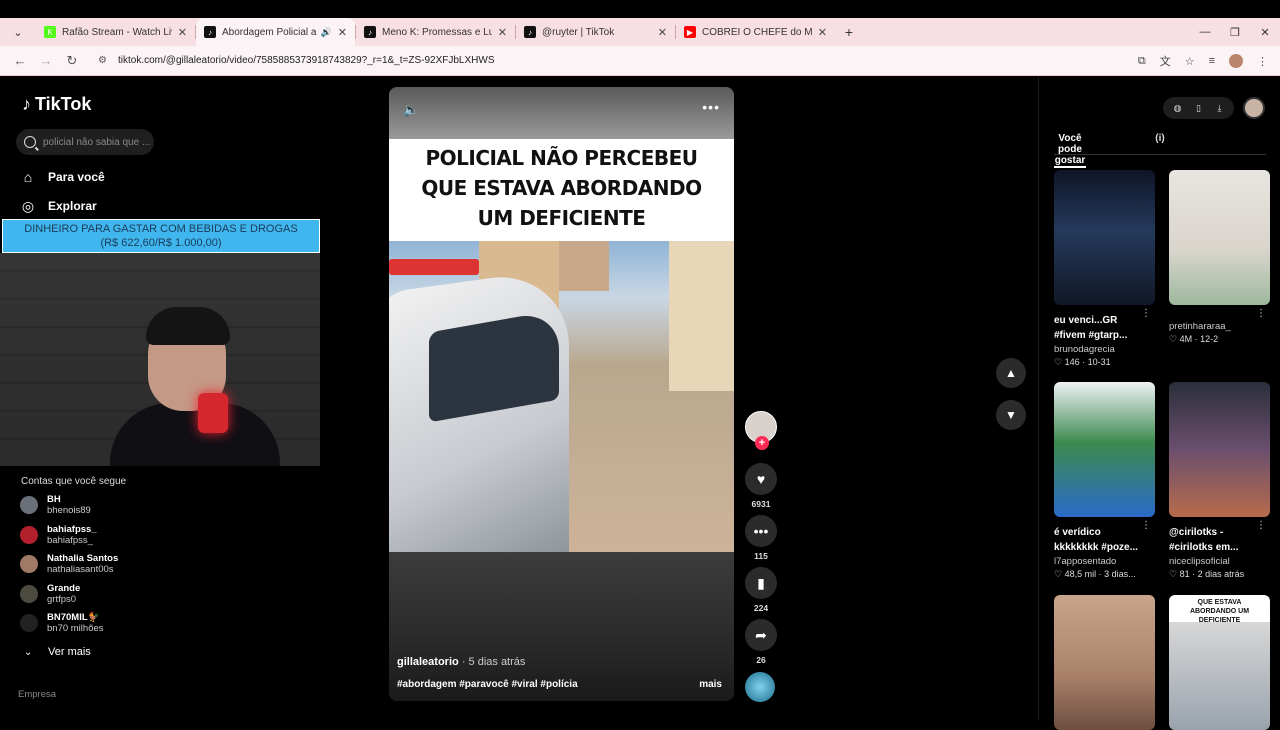  Describe the element at coordinates (1265, 32) in the screenshot. I see `close-window-icon: ✕` at that location.